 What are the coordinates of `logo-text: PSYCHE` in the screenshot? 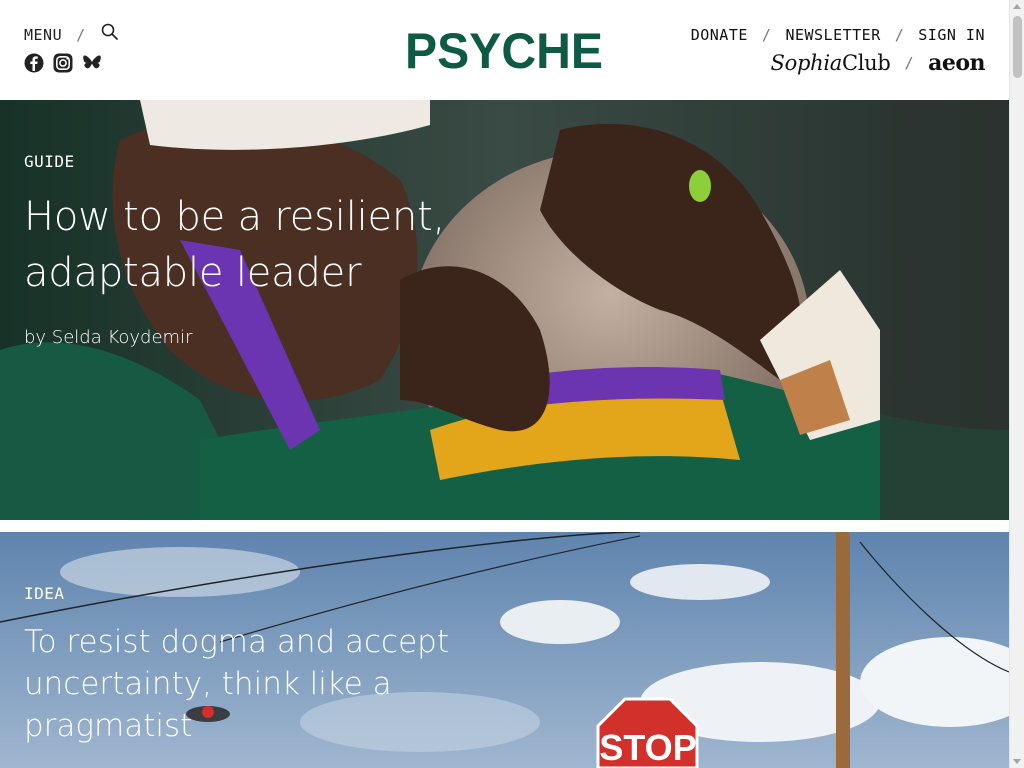 It's located at (504, 50).